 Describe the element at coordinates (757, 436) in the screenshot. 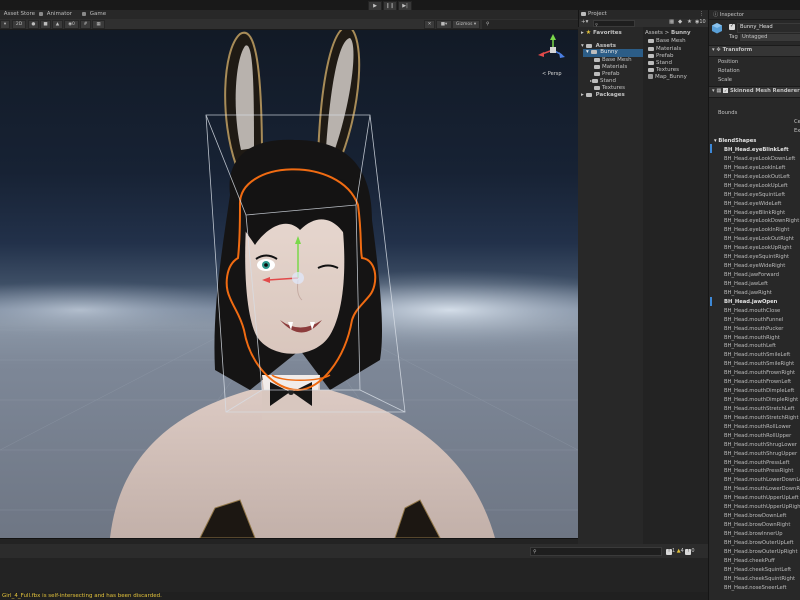

I see `blendshape-item: BH_Head.mouthRollUpper` at that location.